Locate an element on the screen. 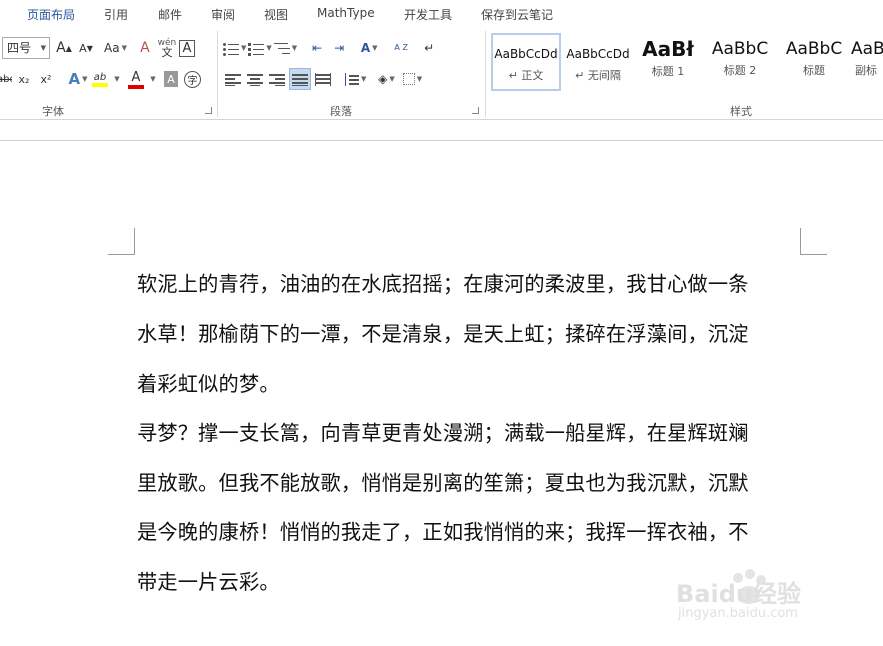 The image size is (883, 646). font-color-dropdown: ▼ is located at coordinates (152, 79).